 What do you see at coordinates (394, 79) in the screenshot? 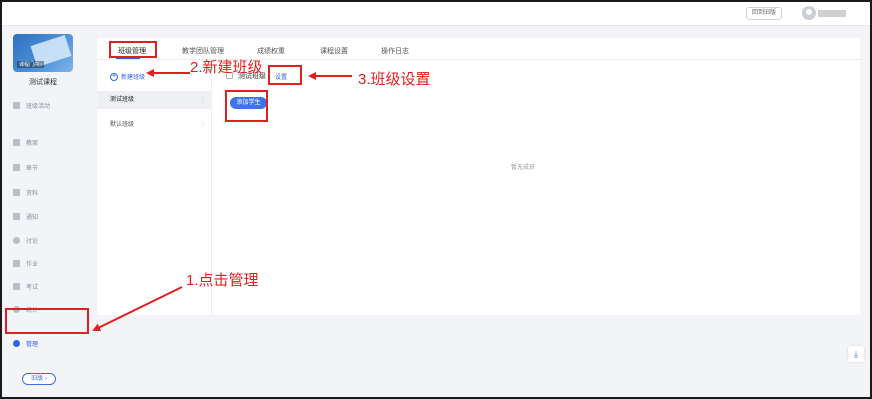
I see `annotation-step3: 3.班级设置` at bounding box center [394, 79].